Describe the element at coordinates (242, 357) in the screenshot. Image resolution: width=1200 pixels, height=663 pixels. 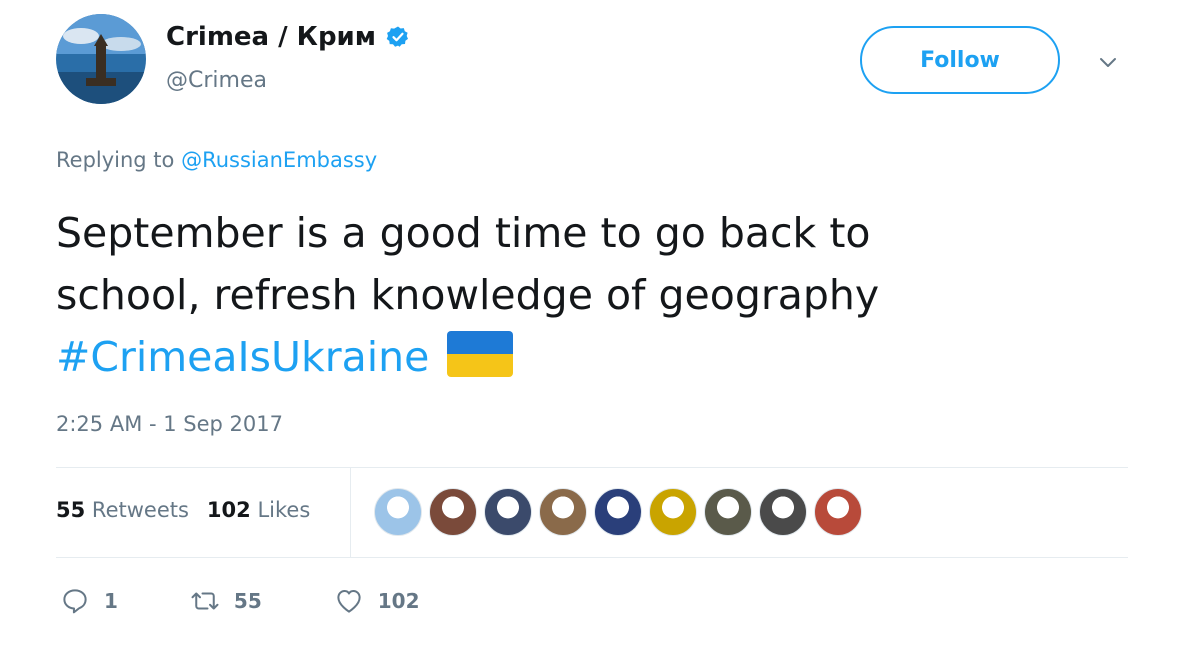
I see `hashtag-link: #CrimeaIsUkraine` at that location.